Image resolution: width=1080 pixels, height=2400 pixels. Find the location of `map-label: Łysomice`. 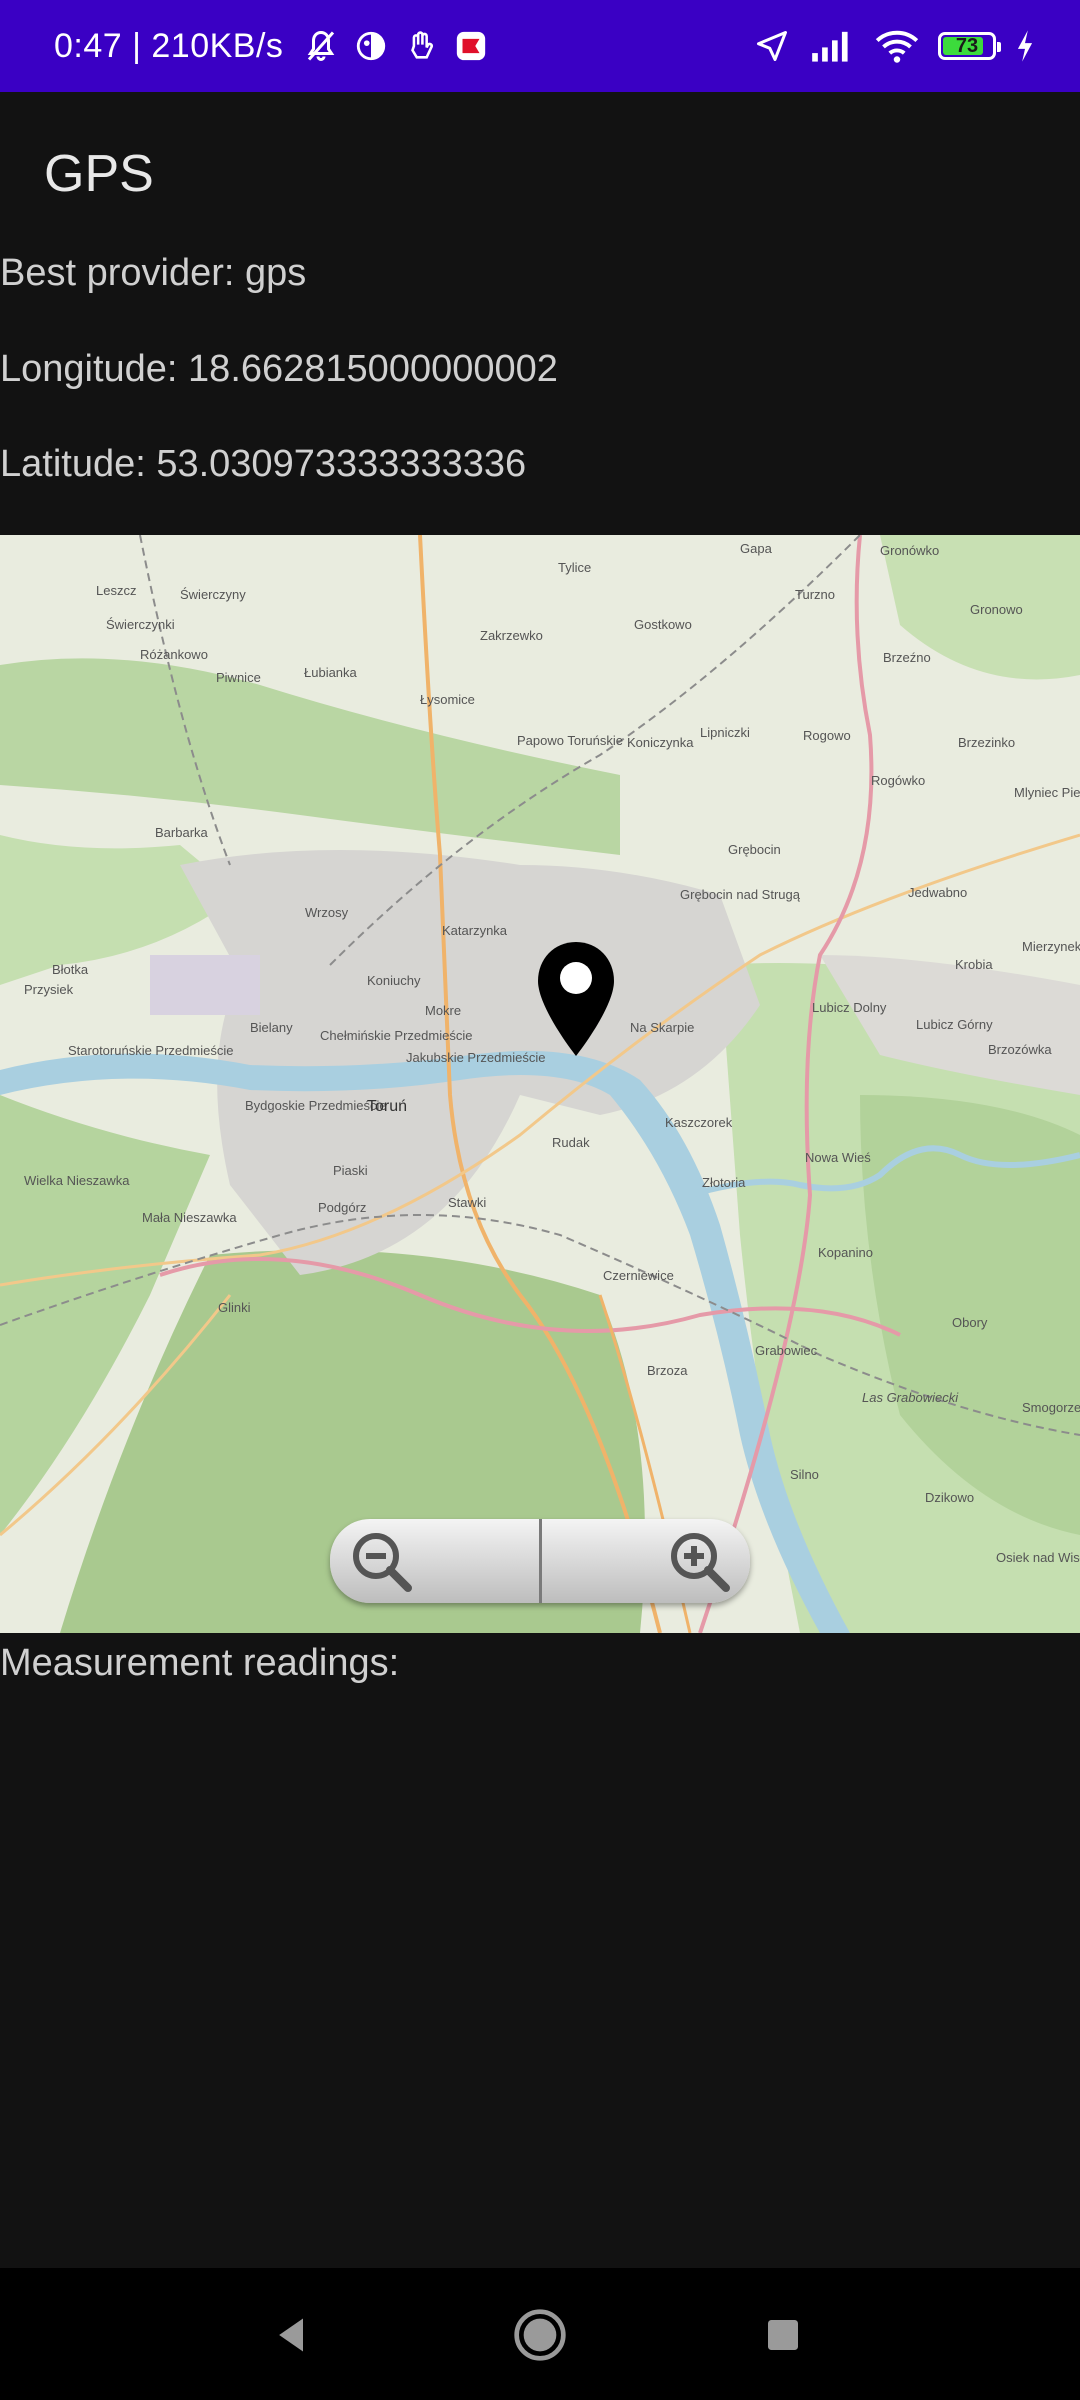

map-label: Łysomice is located at coordinates (447, 699).